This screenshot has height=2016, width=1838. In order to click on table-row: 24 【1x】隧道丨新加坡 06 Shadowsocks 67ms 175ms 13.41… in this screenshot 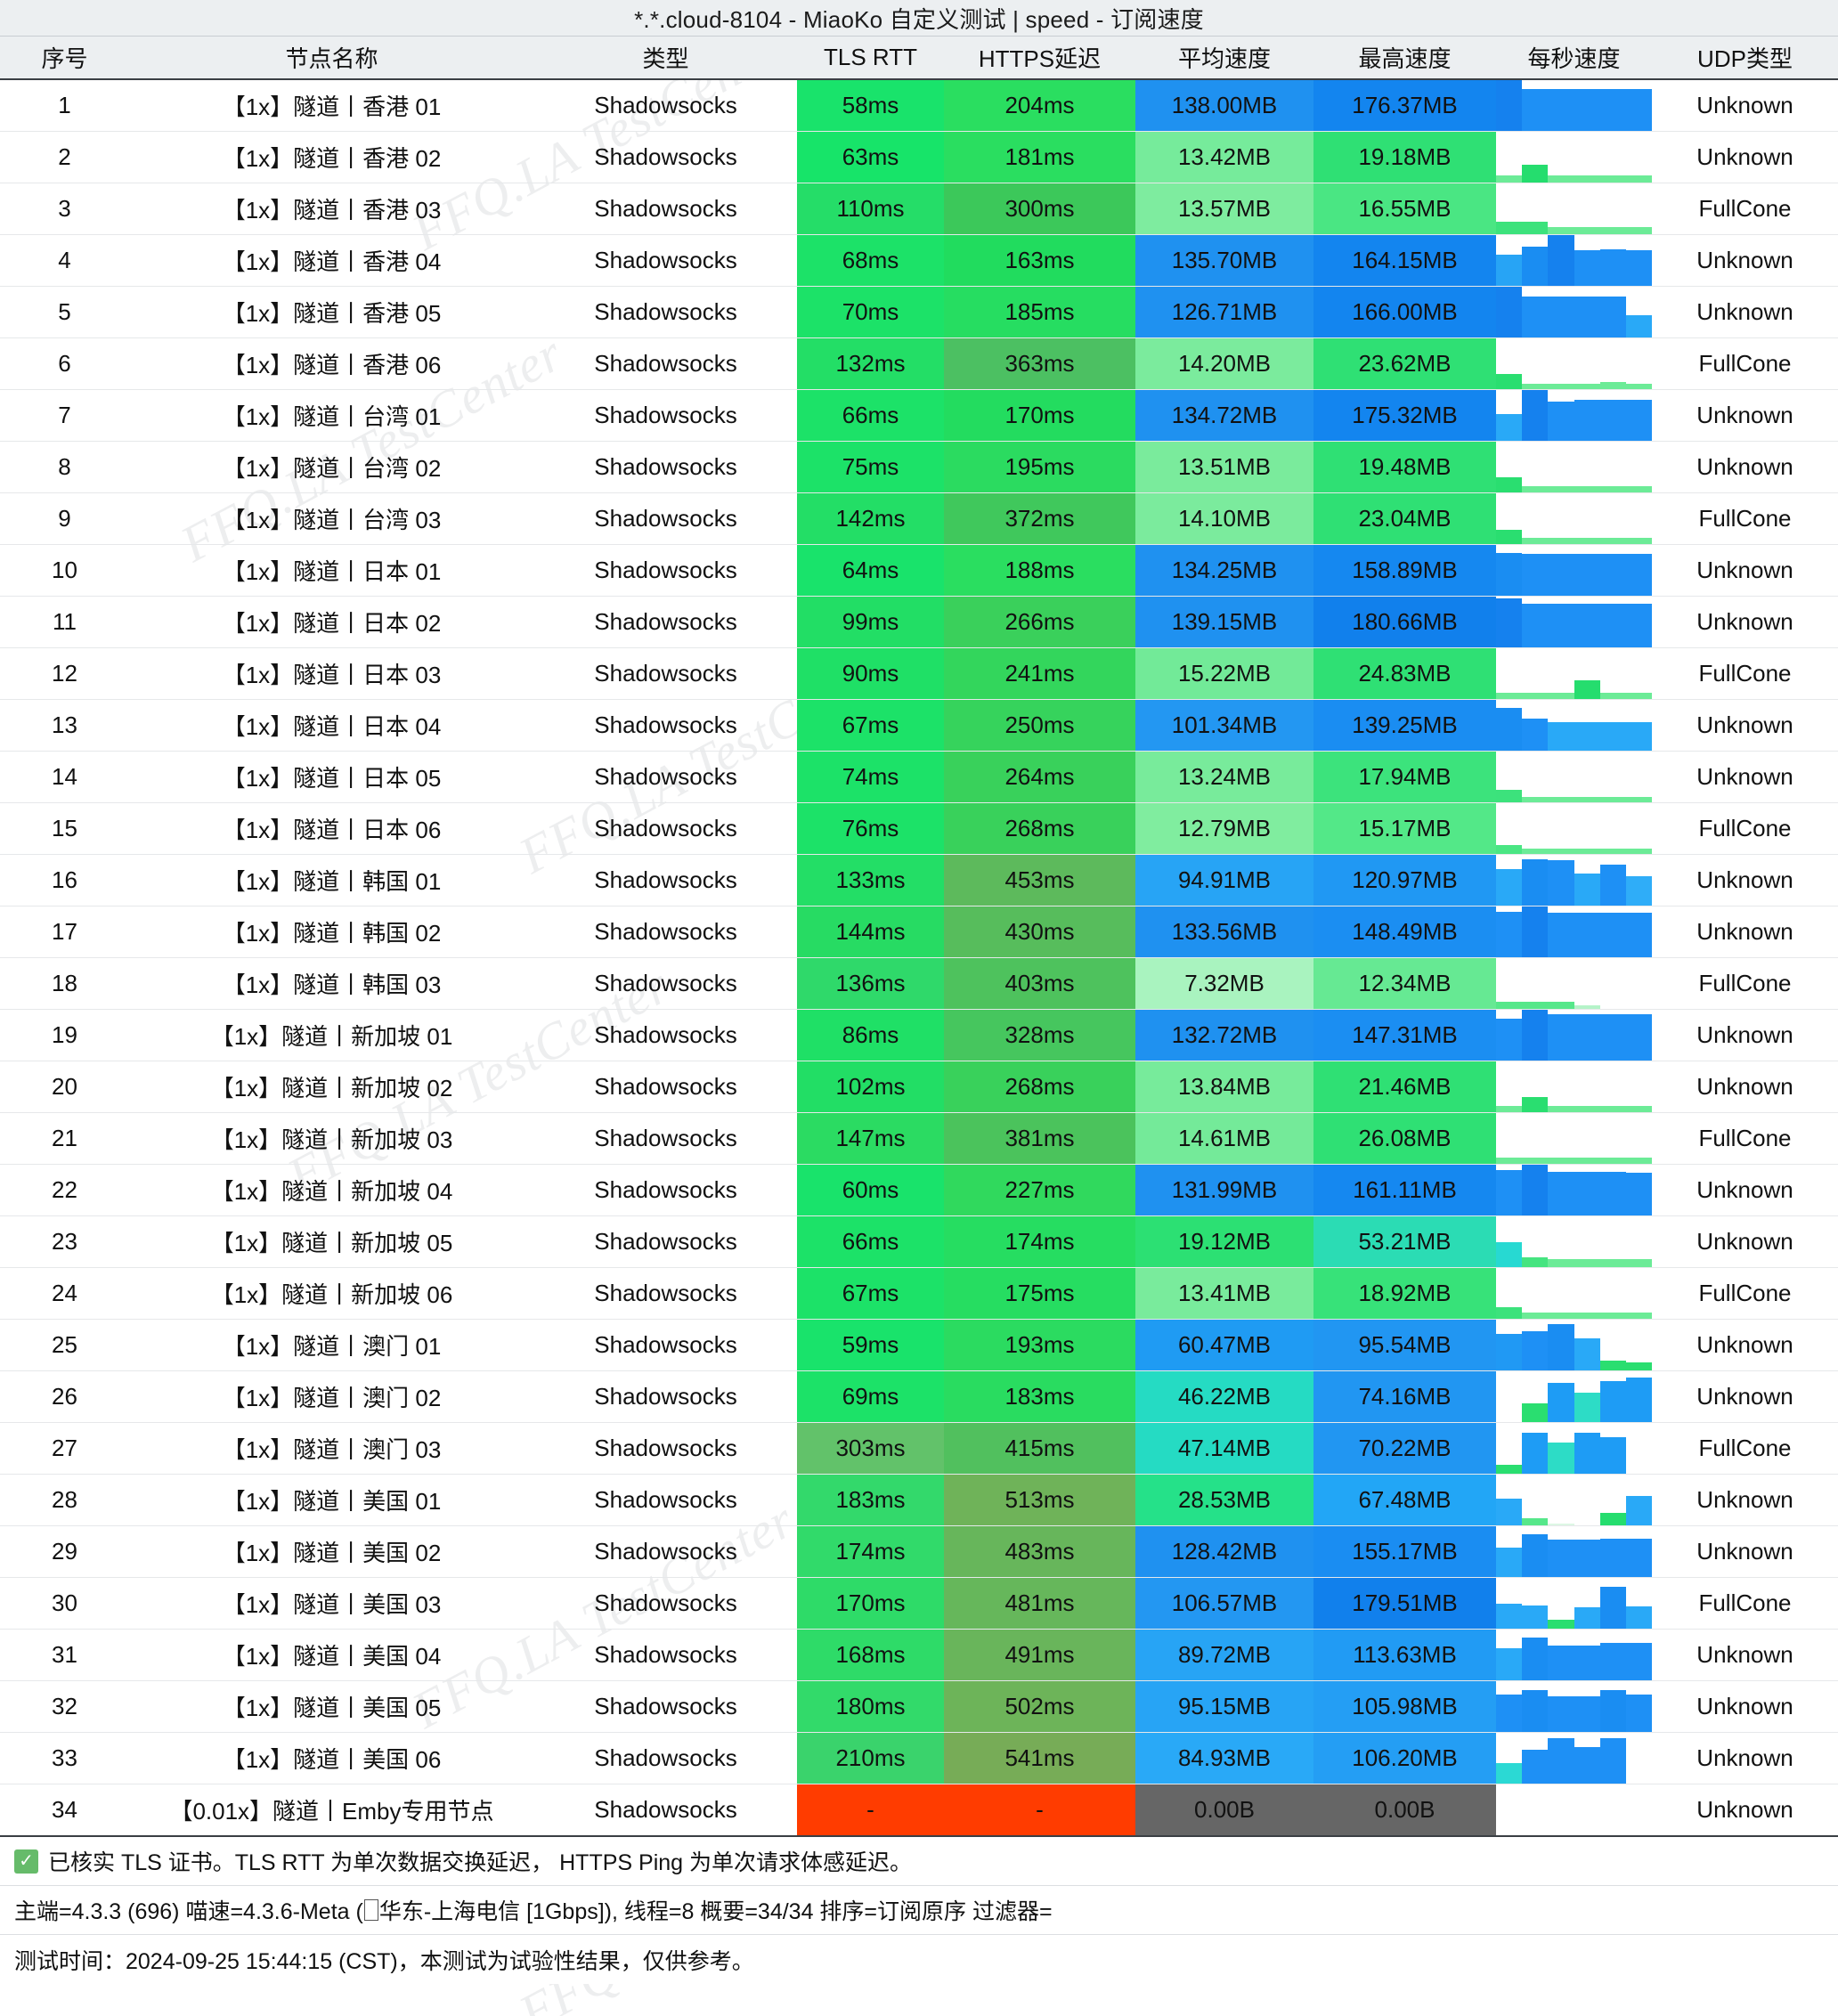, I will do `click(919, 1293)`.